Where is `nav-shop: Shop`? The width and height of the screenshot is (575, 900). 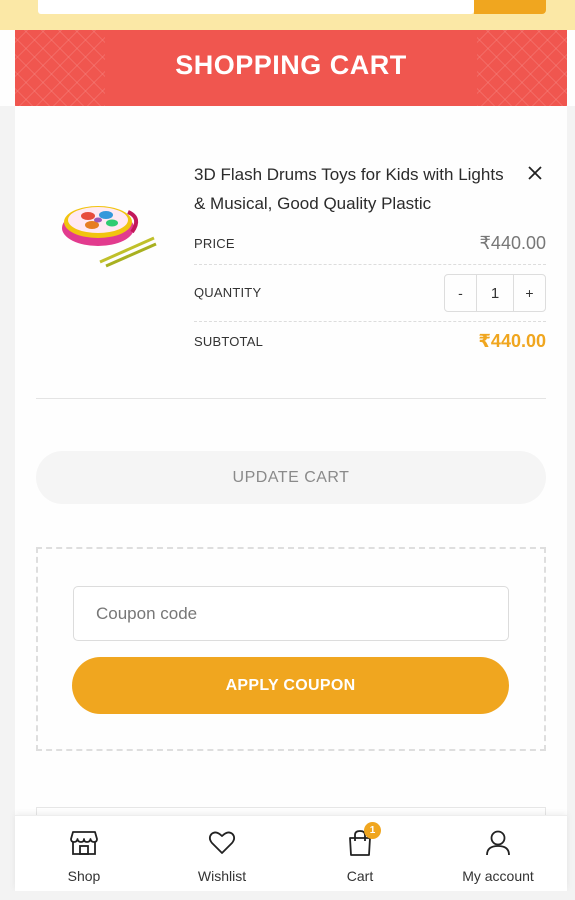
nav-shop: Shop is located at coordinates (84, 853).